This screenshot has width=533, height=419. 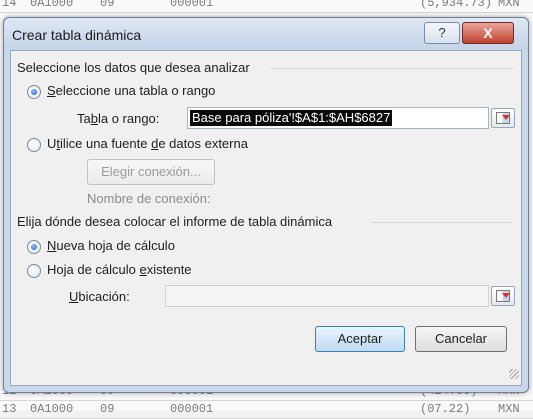 What do you see at coordinates (34, 92) in the screenshot?
I see `radio-table-or-range` at bounding box center [34, 92].